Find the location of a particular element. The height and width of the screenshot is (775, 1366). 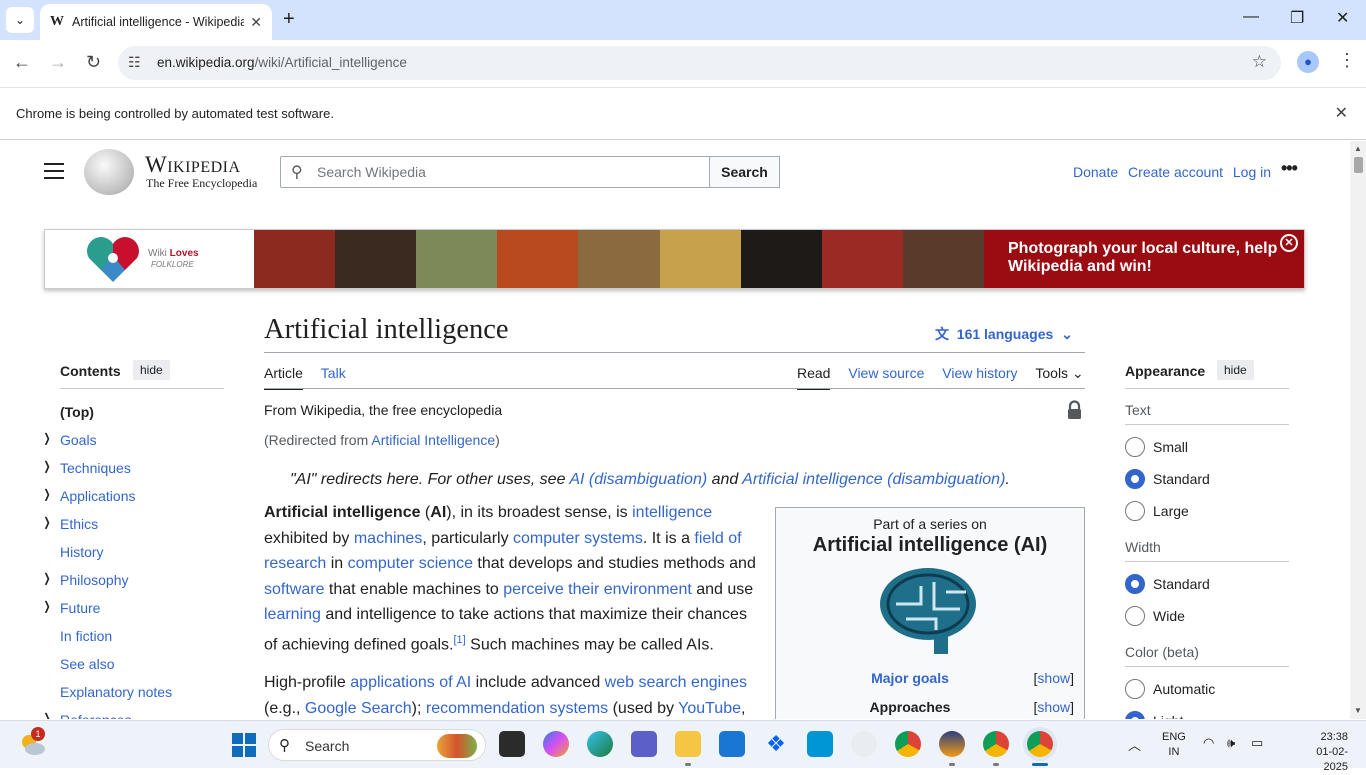

battery-icon: ▭ is located at coordinates (1257, 743).